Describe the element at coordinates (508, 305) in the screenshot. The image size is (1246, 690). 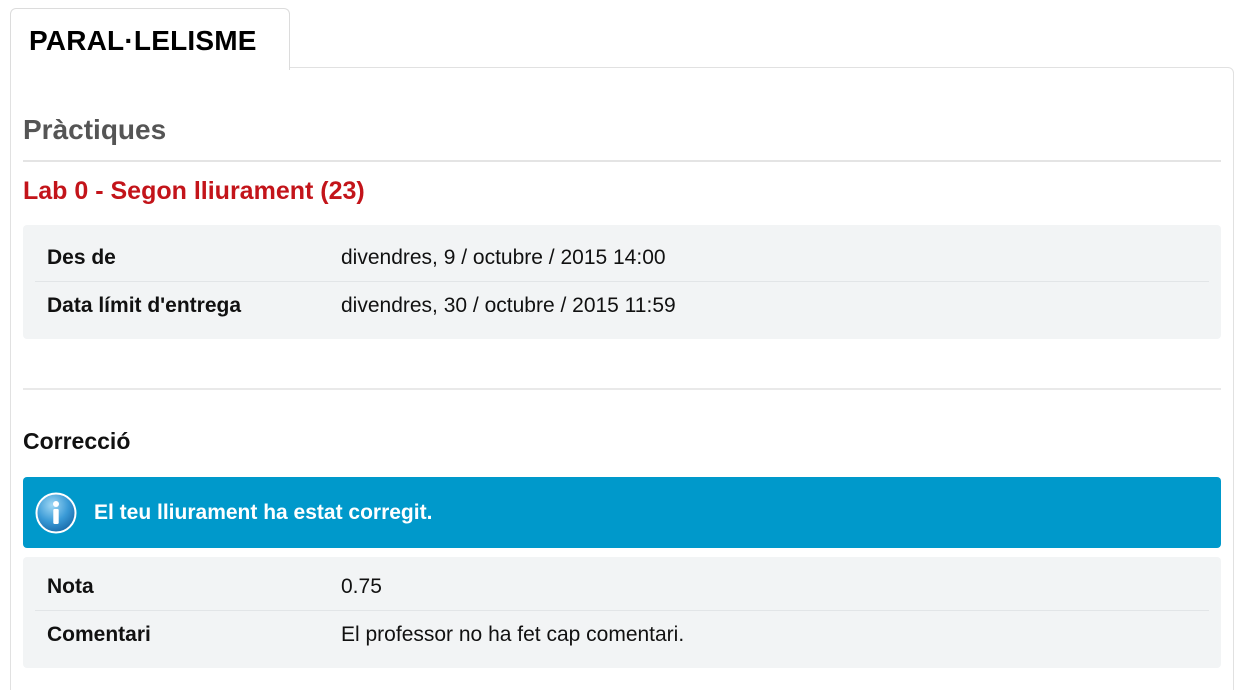
I see `deadline-value: divendres, 30 / octubre / 2015 11:59` at that location.